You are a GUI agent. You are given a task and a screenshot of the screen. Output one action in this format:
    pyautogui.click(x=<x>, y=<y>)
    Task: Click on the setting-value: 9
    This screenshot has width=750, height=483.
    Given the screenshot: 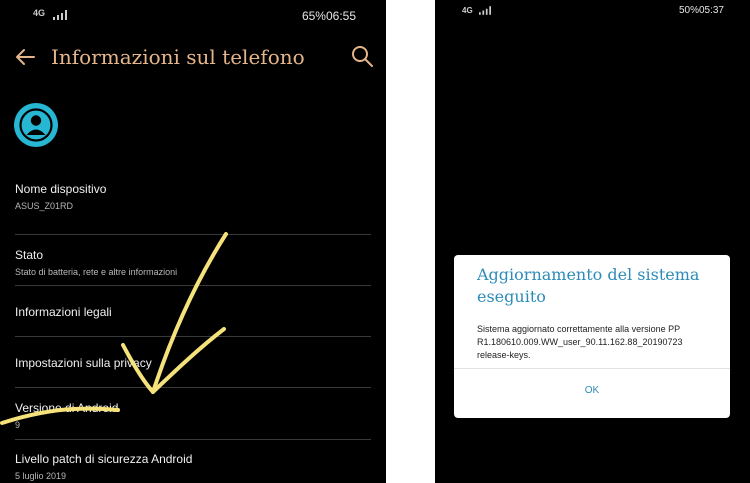 What is the action you would take?
    pyautogui.click(x=18, y=425)
    